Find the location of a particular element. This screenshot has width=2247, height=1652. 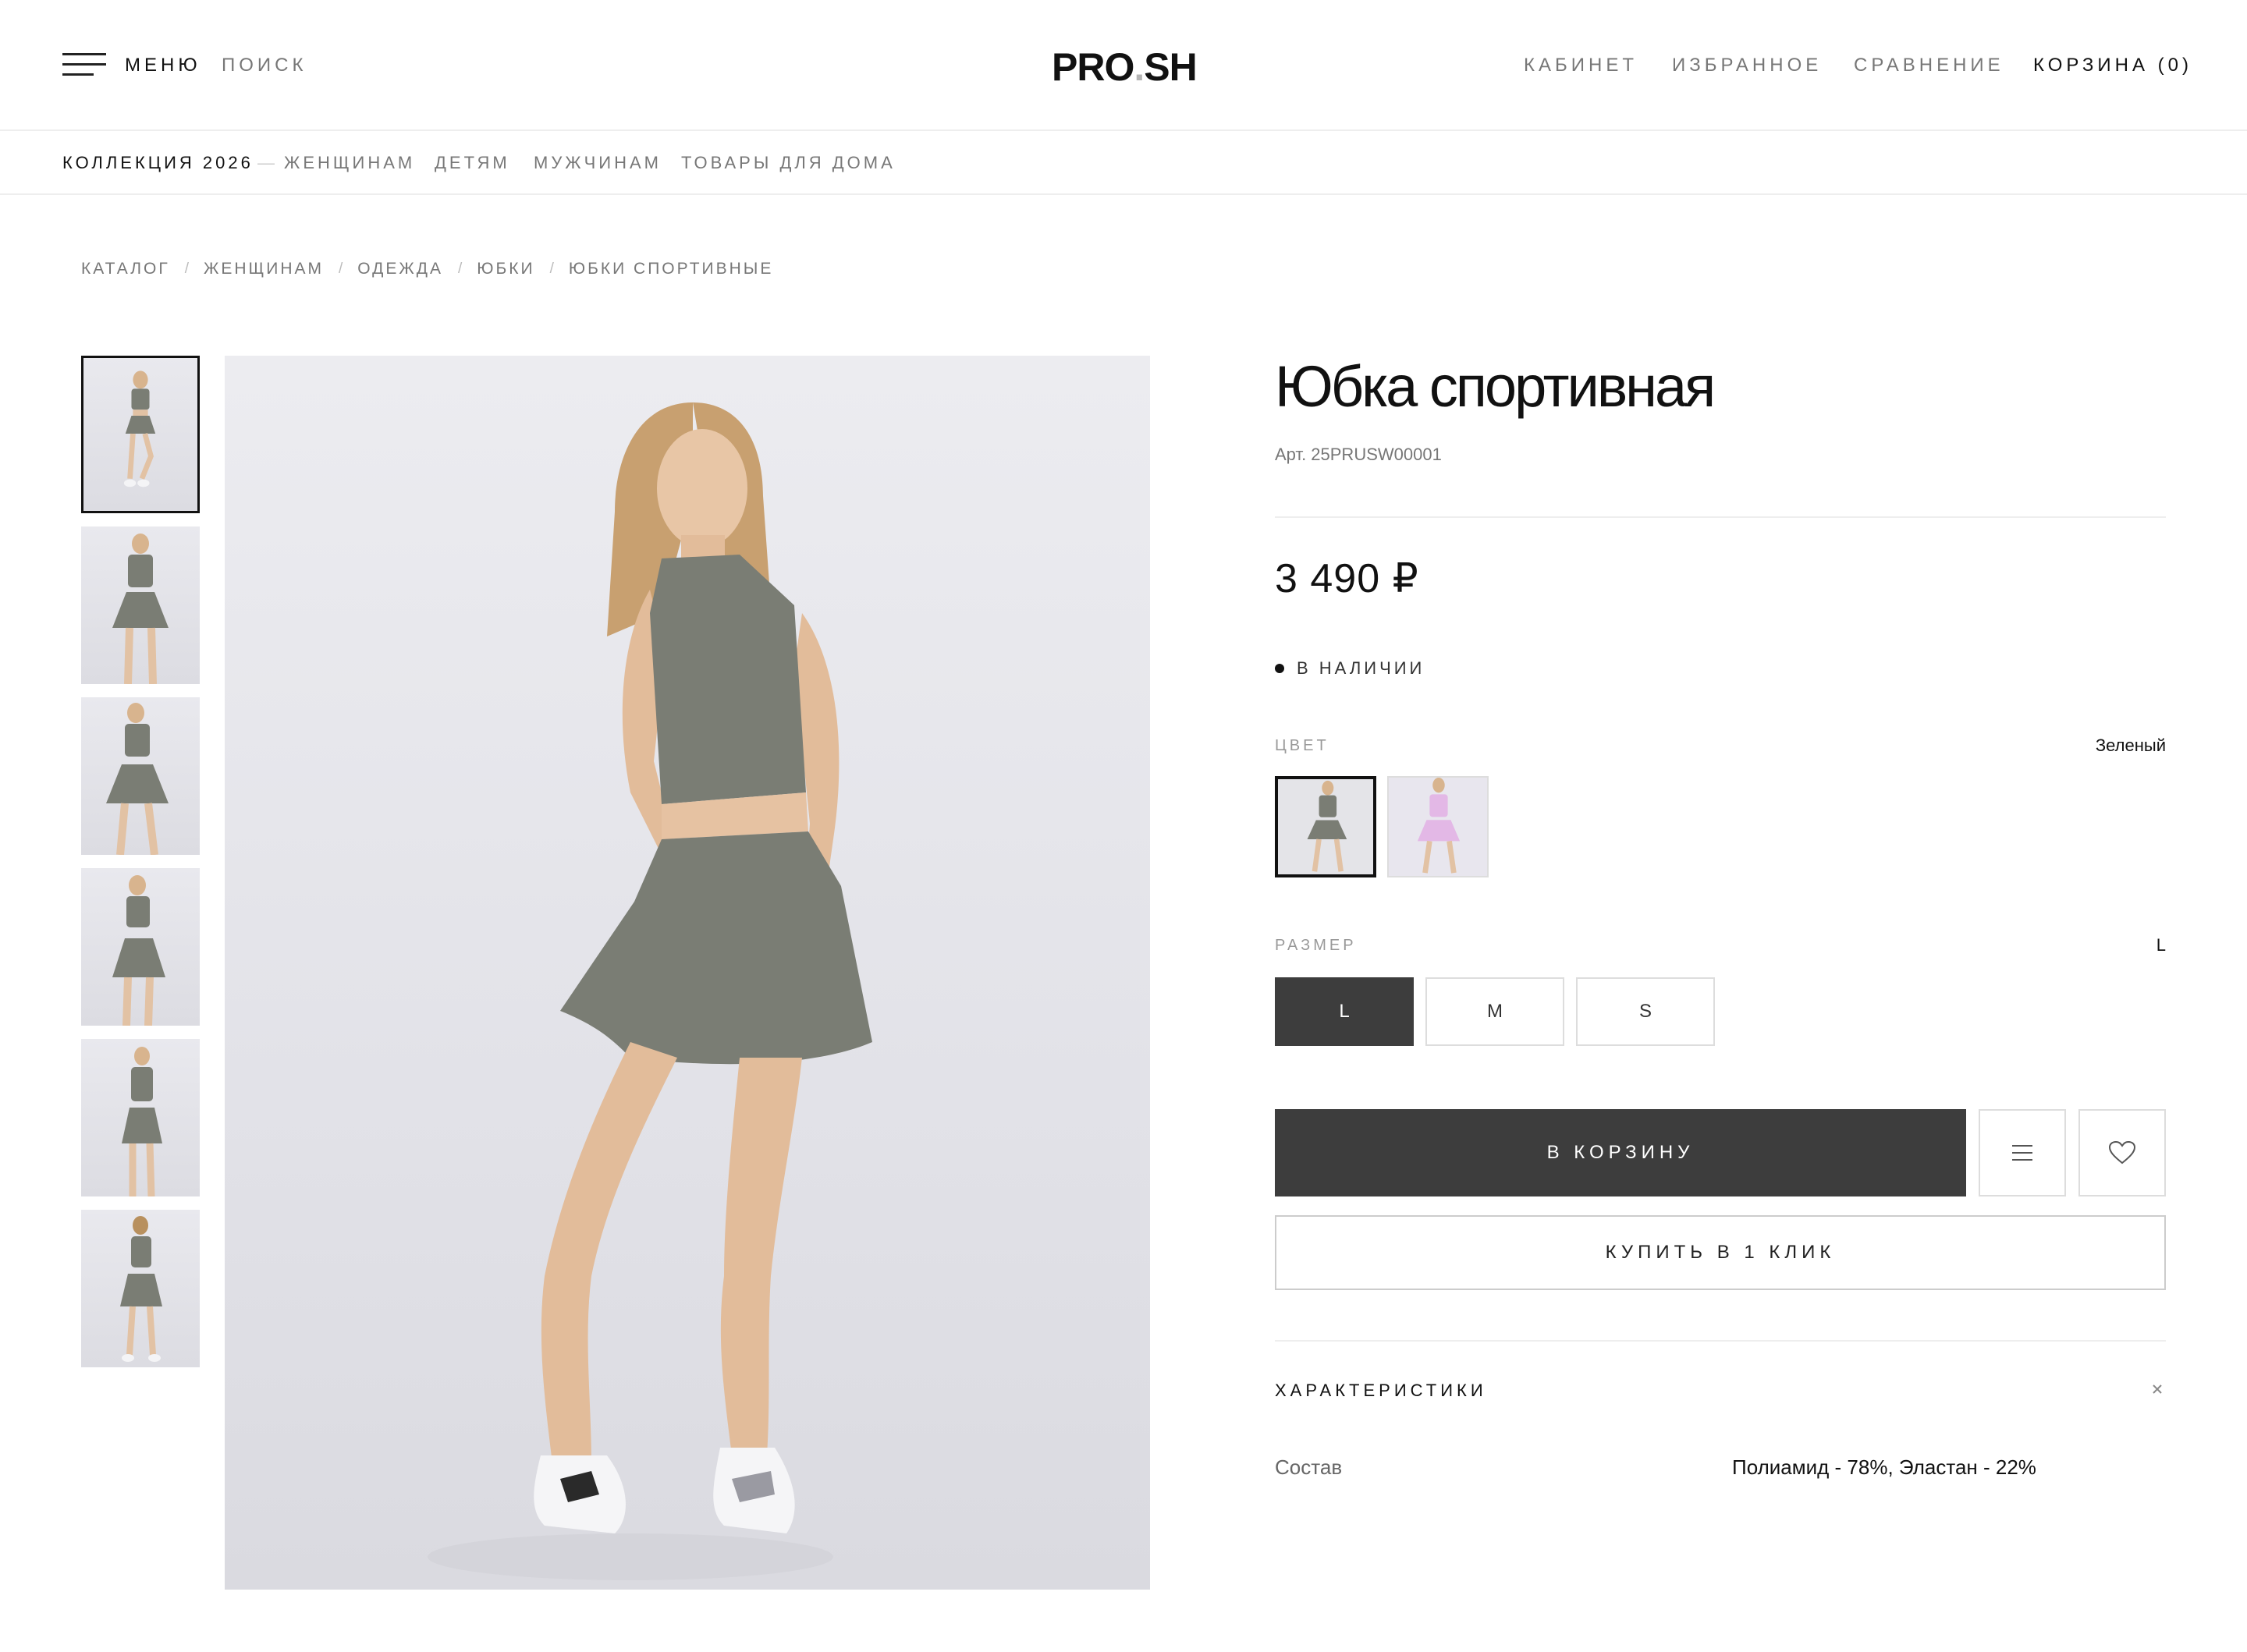

color-value: Зеленый is located at coordinates (2130, 745).